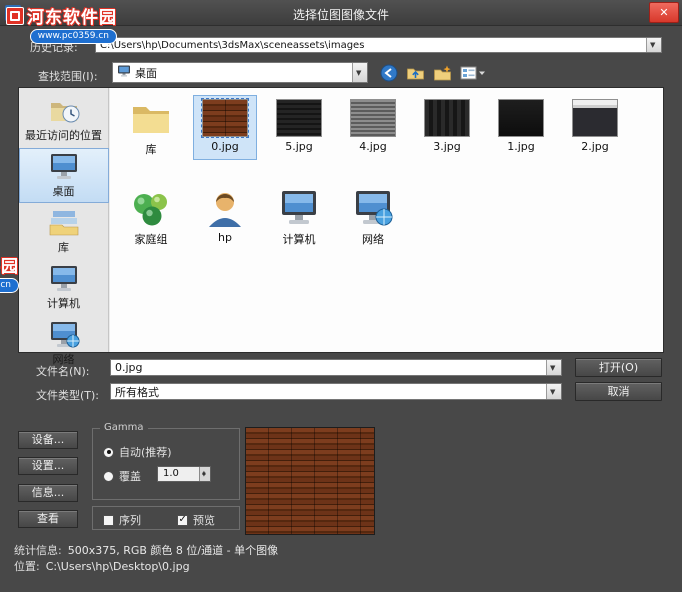 Image resolution: width=682 pixels, height=592 pixels. I want to click on watermark-site-name: 河东软件园, so click(9, 267).